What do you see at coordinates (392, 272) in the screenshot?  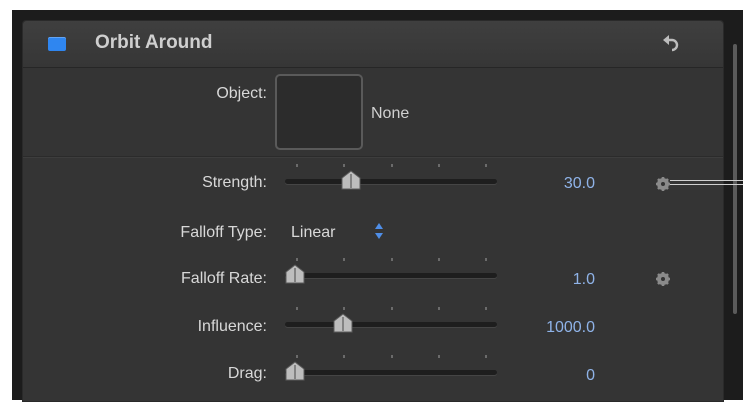 I see `falloff-rate-slider` at bounding box center [392, 272].